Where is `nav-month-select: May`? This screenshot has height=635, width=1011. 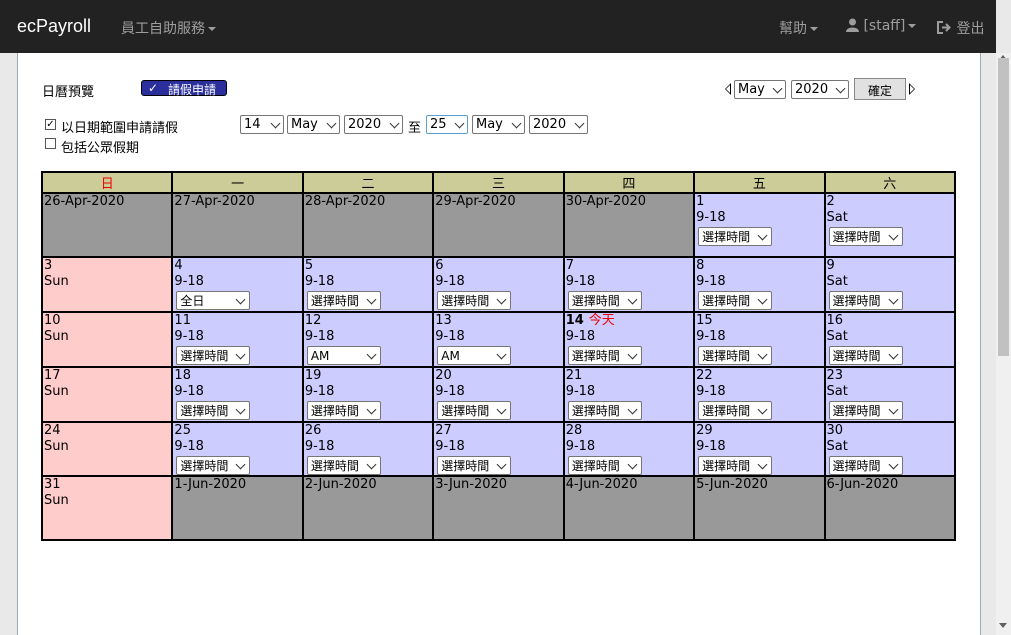
nav-month-select: May is located at coordinates (760, 89).